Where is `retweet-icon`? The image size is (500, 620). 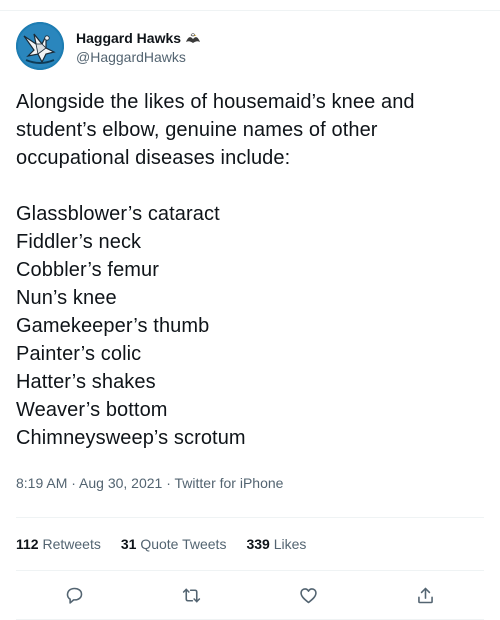 retweet-icon is located at coordinates (191, 595).